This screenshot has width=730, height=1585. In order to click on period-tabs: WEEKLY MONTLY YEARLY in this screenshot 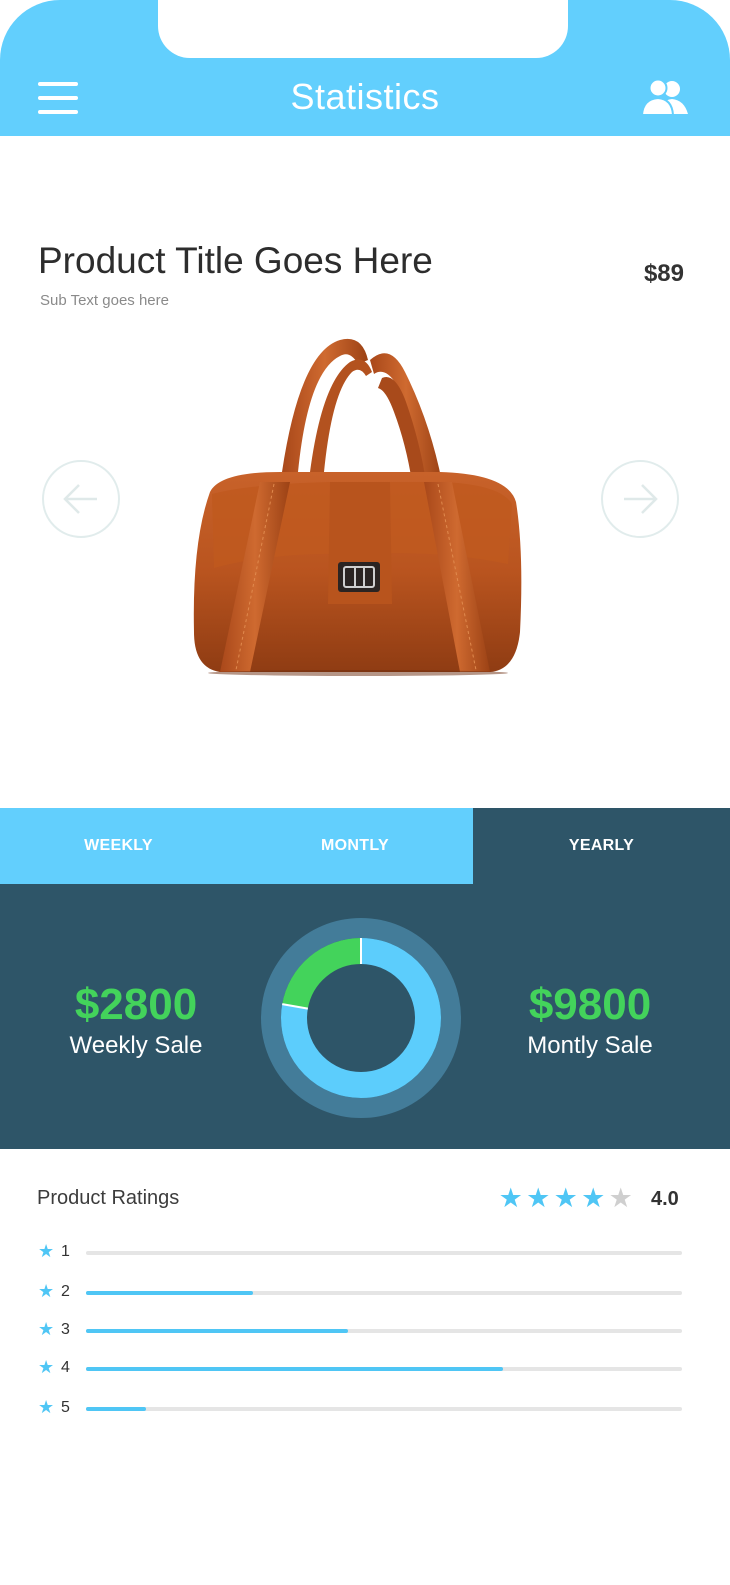, I will do `click(365, 846)`.